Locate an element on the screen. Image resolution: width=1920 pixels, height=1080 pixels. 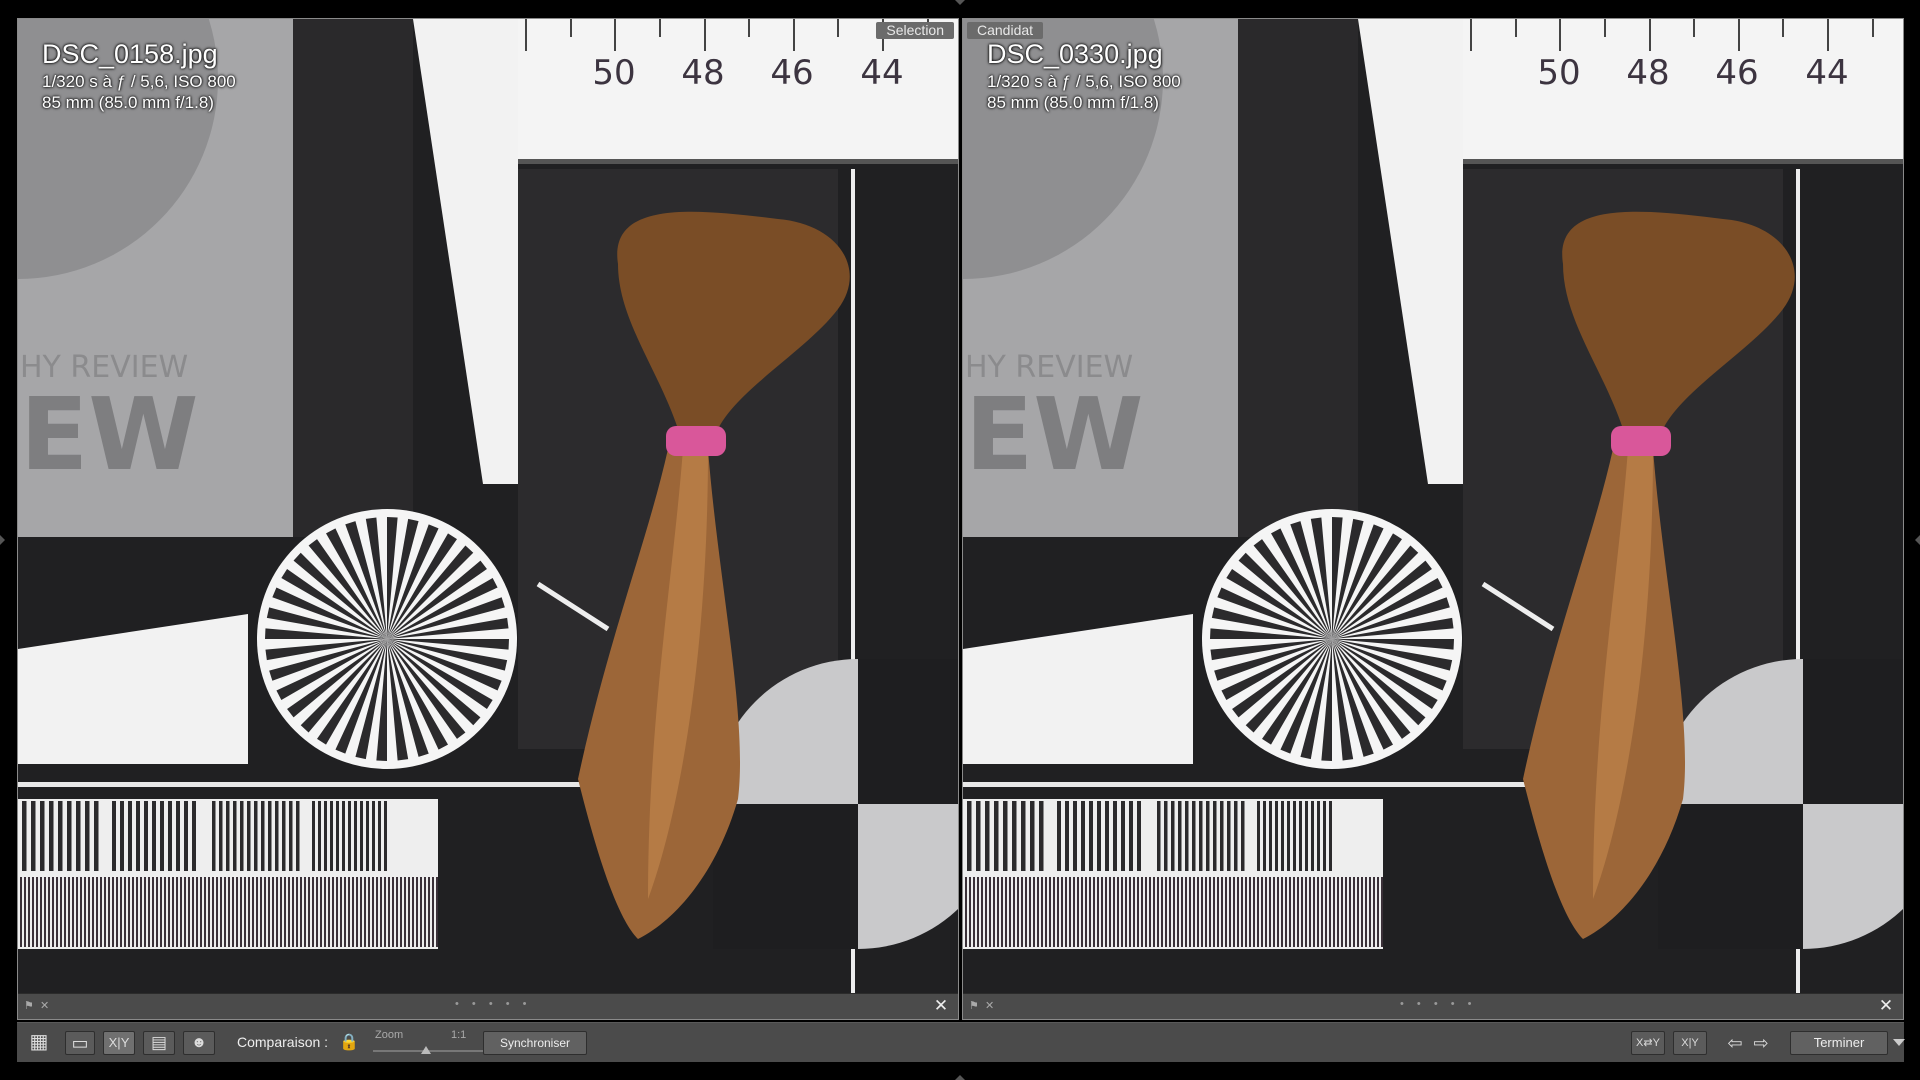
zoom-slider is located at coordinates (431, 1051).